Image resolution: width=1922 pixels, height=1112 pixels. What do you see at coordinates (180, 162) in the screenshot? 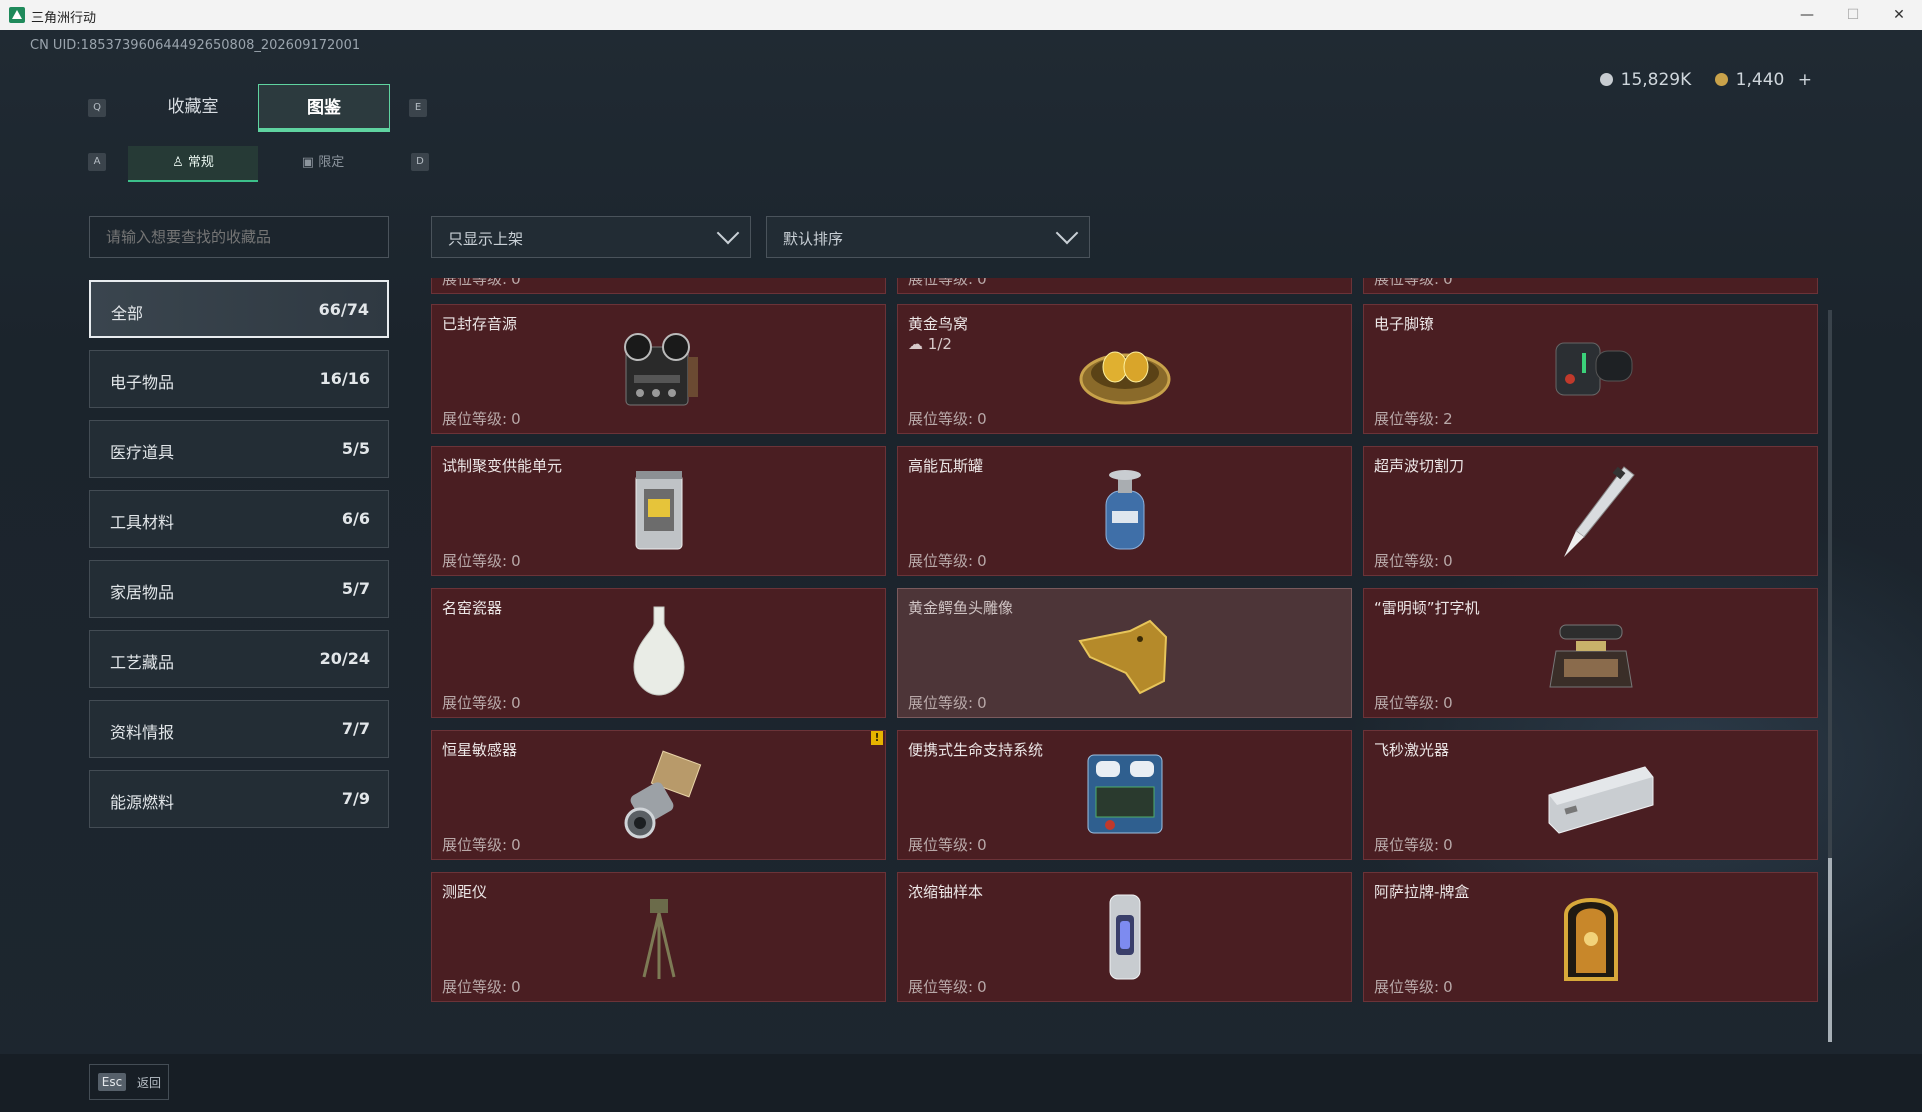
I see `regular-icon: ♙` at bounding box center [180, 162].